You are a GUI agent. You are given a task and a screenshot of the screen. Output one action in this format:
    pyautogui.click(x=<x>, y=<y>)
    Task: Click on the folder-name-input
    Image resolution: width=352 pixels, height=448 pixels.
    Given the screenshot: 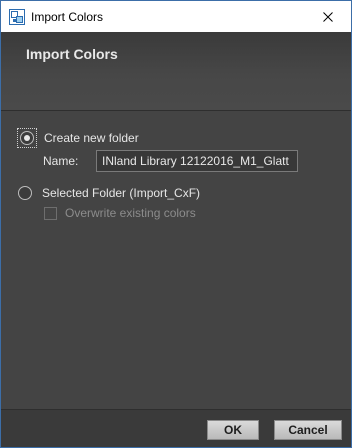 What is the action you would take?
    pyautogui.click(x=197, y=161)
    